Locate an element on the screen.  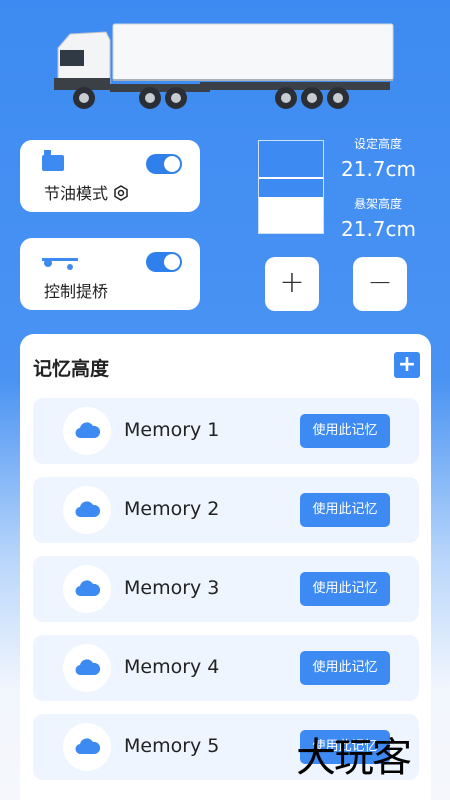
memory-name: Memory 1 is located at coordinates (172, 430).